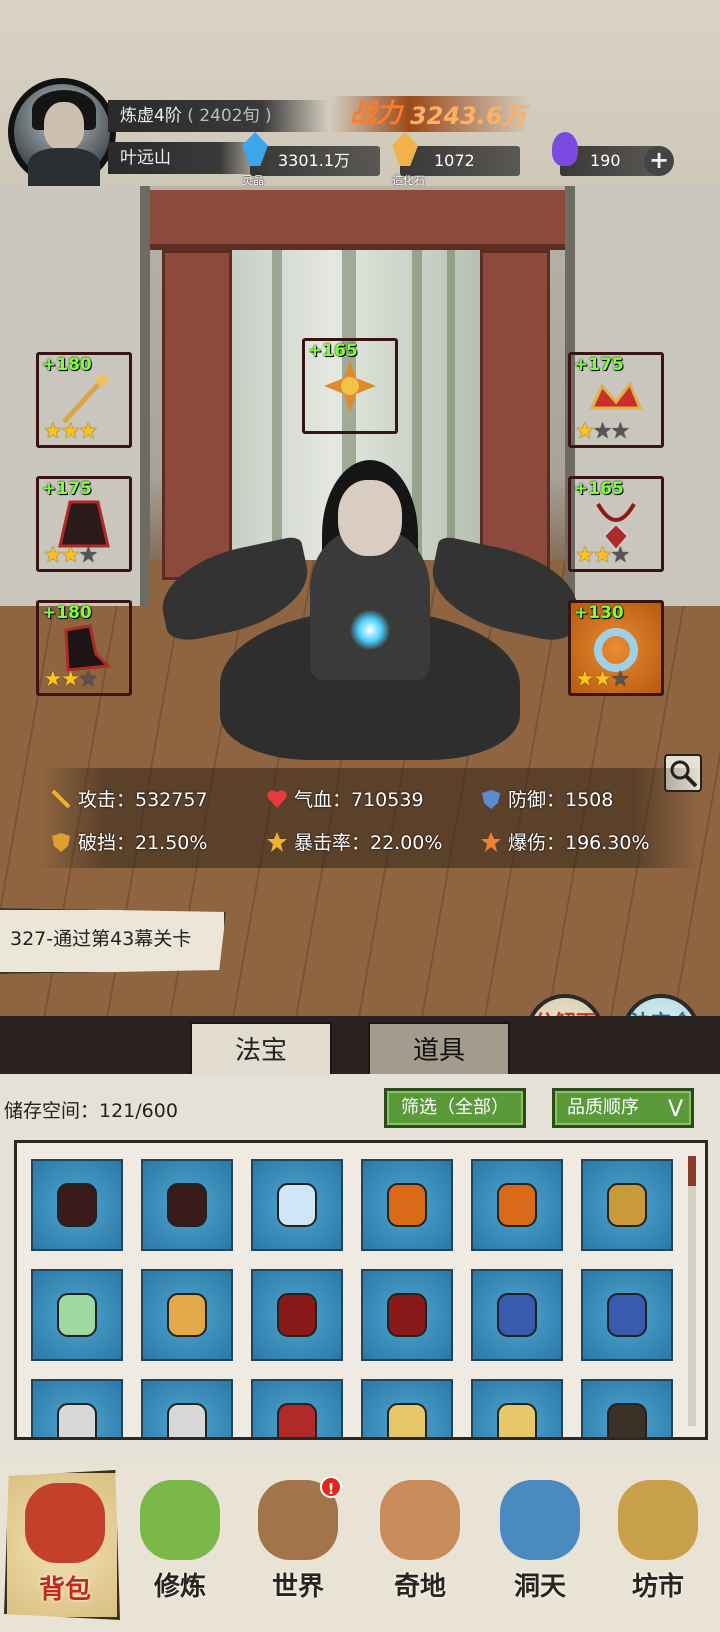  I want to click on power-label: 战力, so click(376, 114).